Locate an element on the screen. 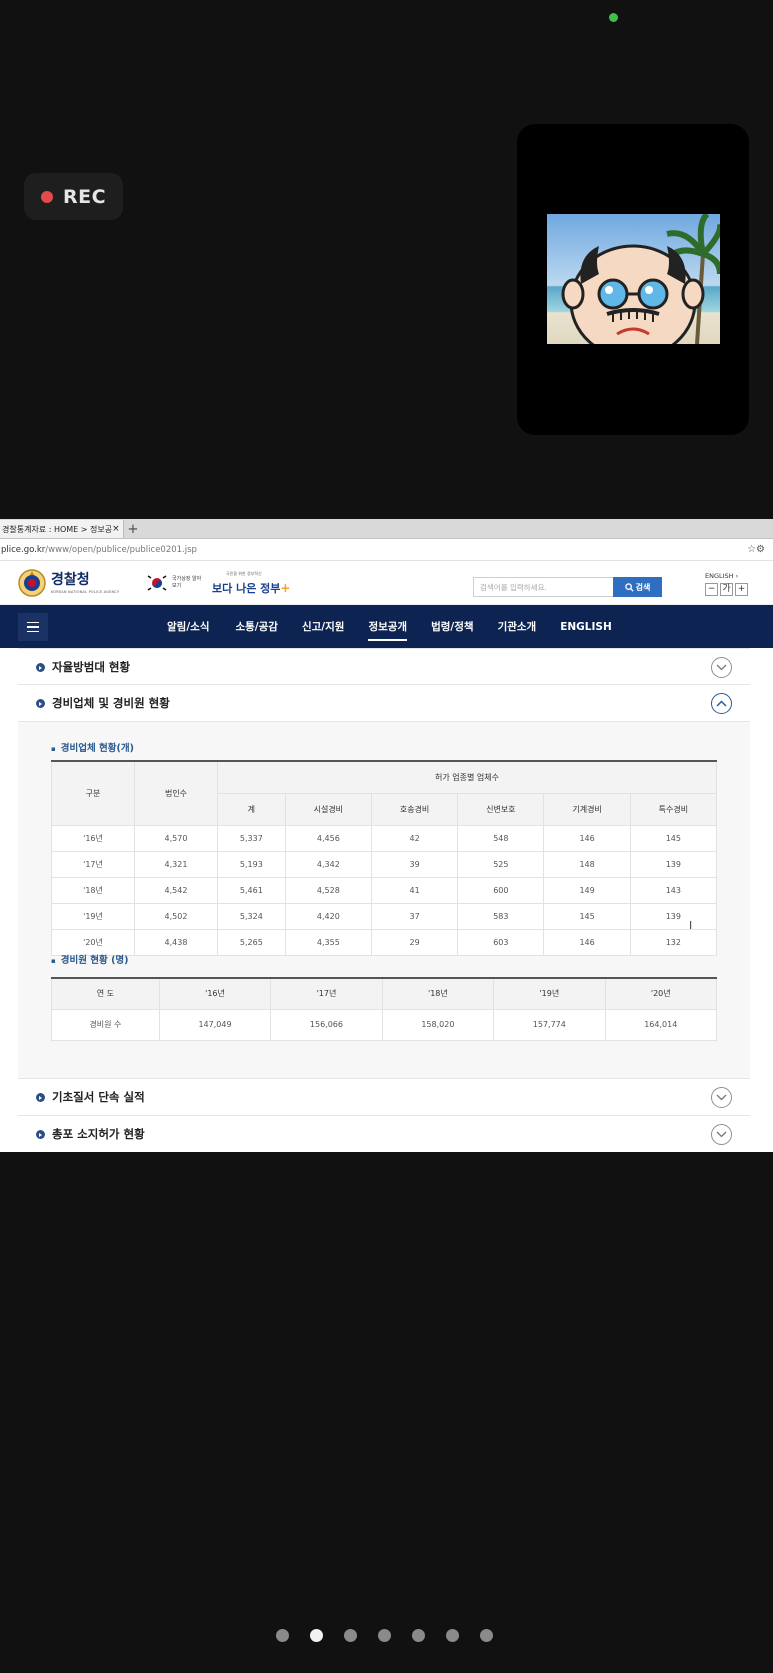 This screenshot has width=773, height=1673. table-cell: 4,438 is located at coordinates (176, 942).